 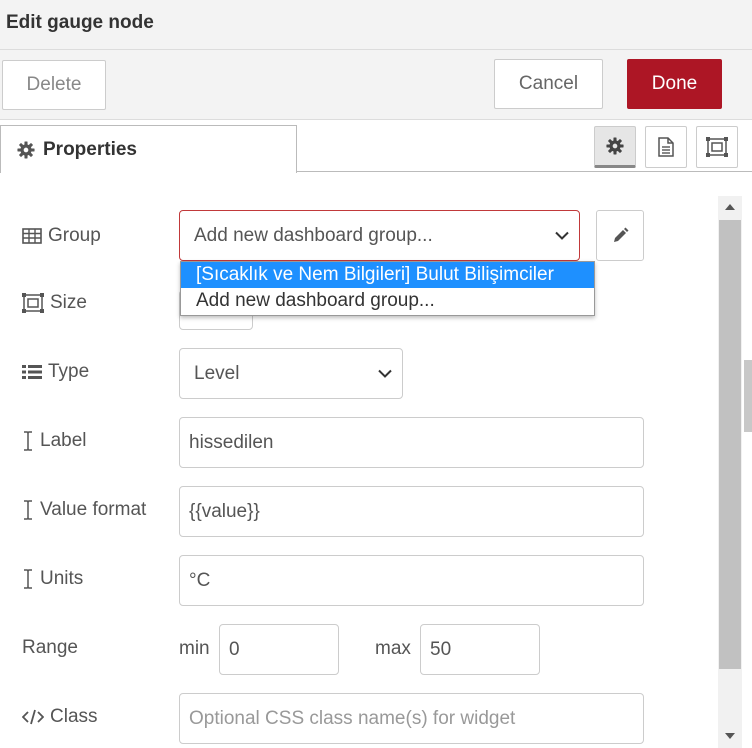 I want to click on type-label-text: Type, so click(x=69, y=371).